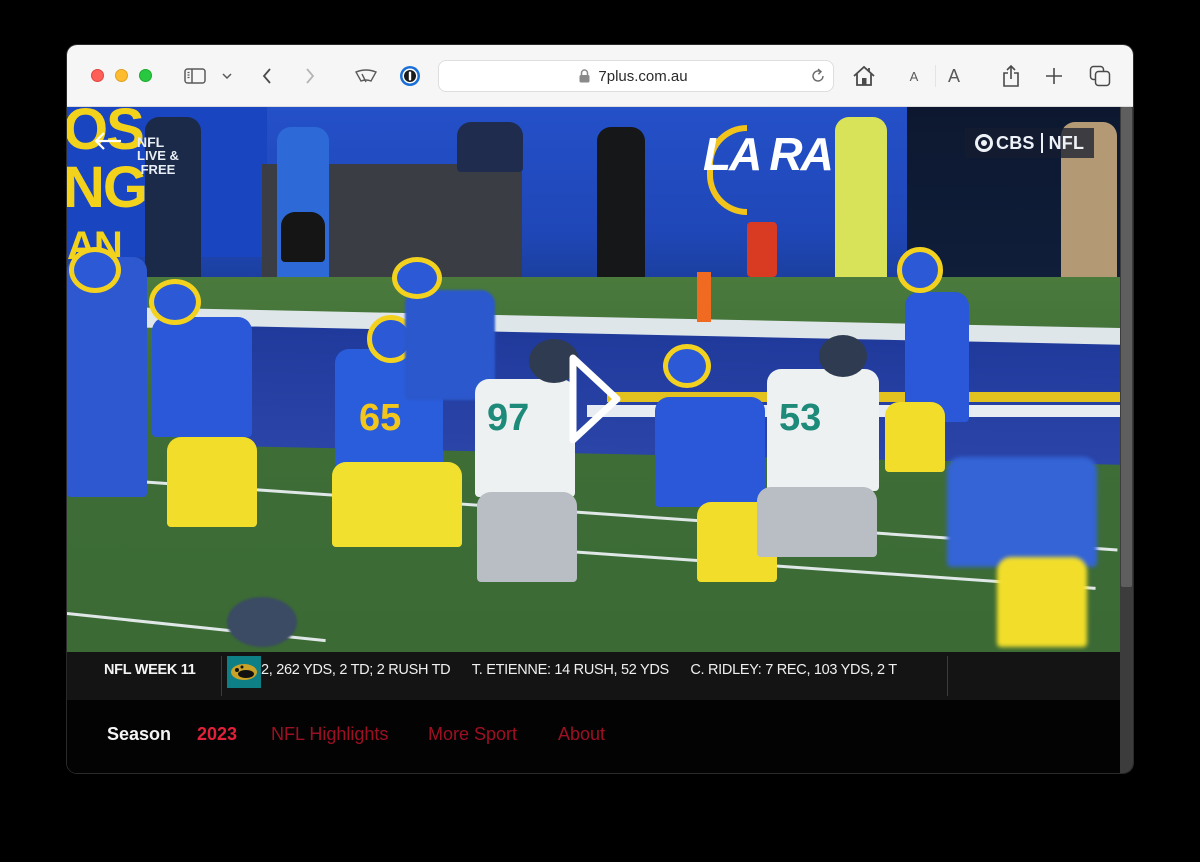 Image resolution: width=1200 pixels, height=862 pixels. I want to click on nfl-text: NFL, so click(1066, 142).